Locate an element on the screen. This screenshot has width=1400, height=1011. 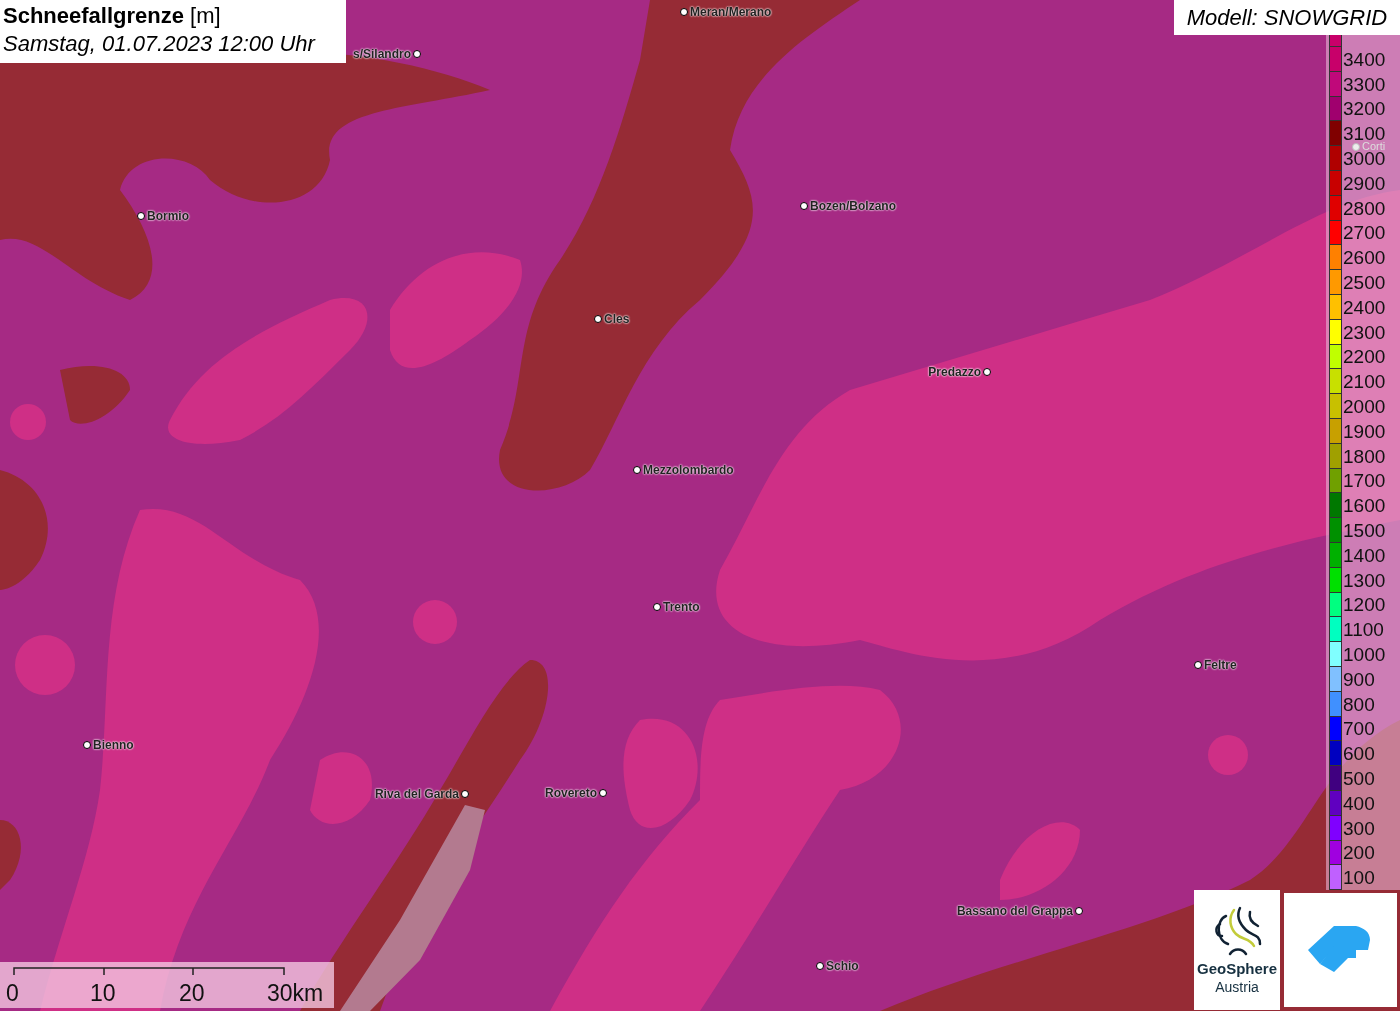
city-label: Bienno is located at coordinates (113, 745).